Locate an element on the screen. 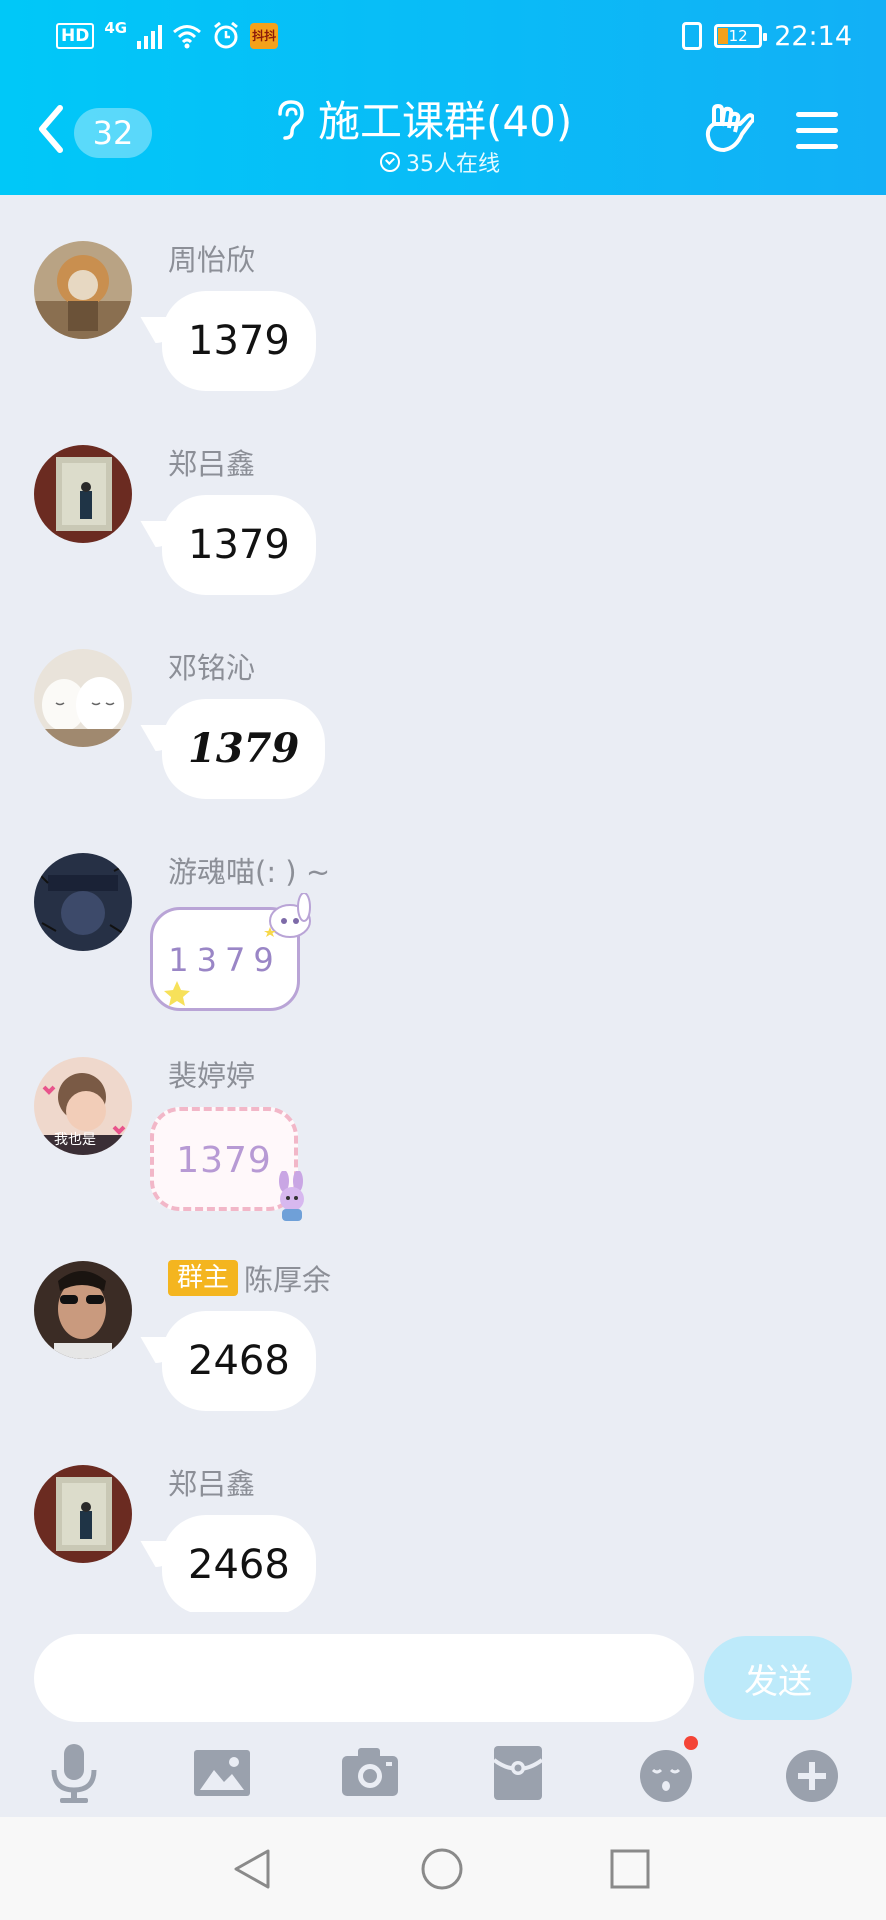 This screenshot has height=1920, width=886. hand-gesture-icon is located at coordinates (729, 130).